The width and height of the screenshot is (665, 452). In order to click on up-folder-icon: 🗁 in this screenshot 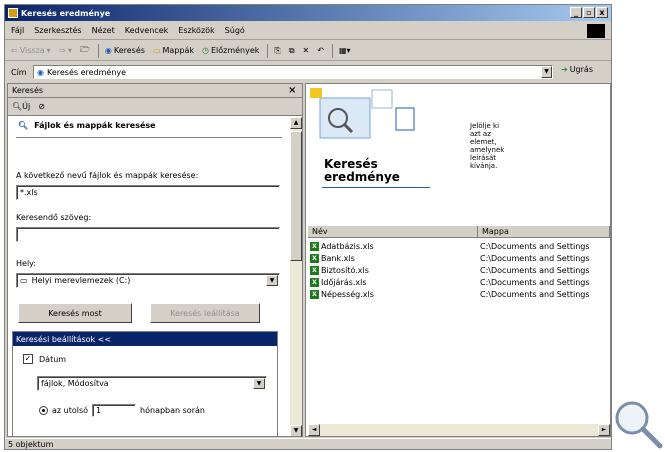, I will do `click(84, 49)`.